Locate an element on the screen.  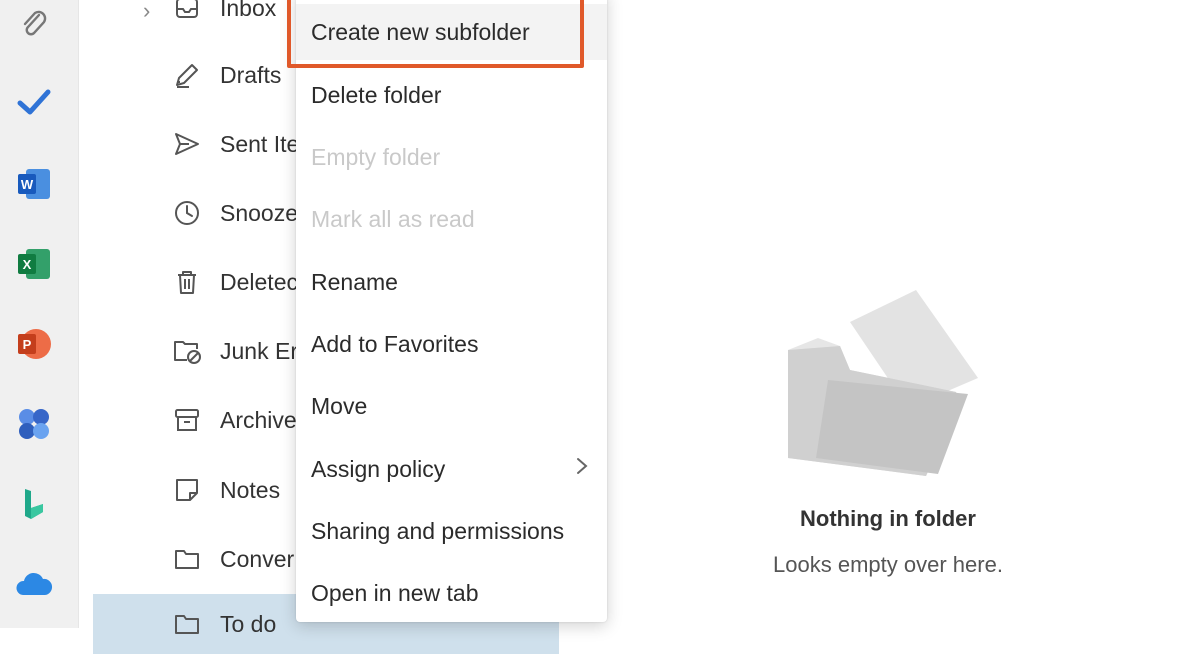
folder-label: Junk Er is located at coordinates (259, 350).